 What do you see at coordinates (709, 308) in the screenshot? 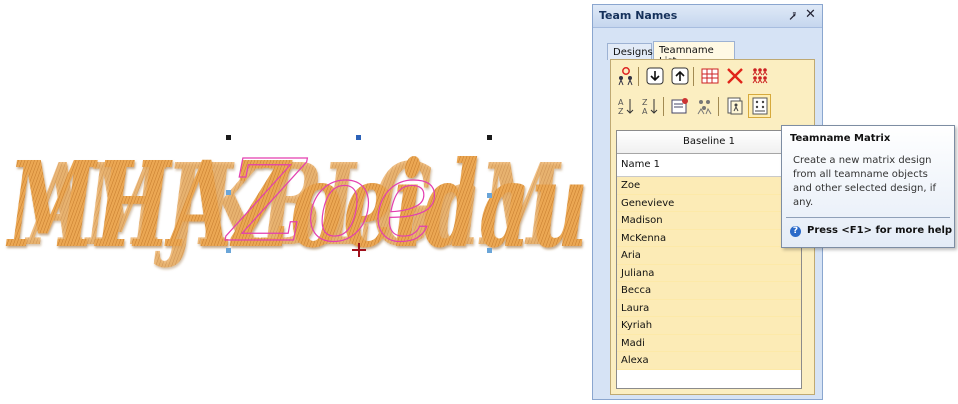
I see `list-item: Laura` at bounding box center [709, 308].